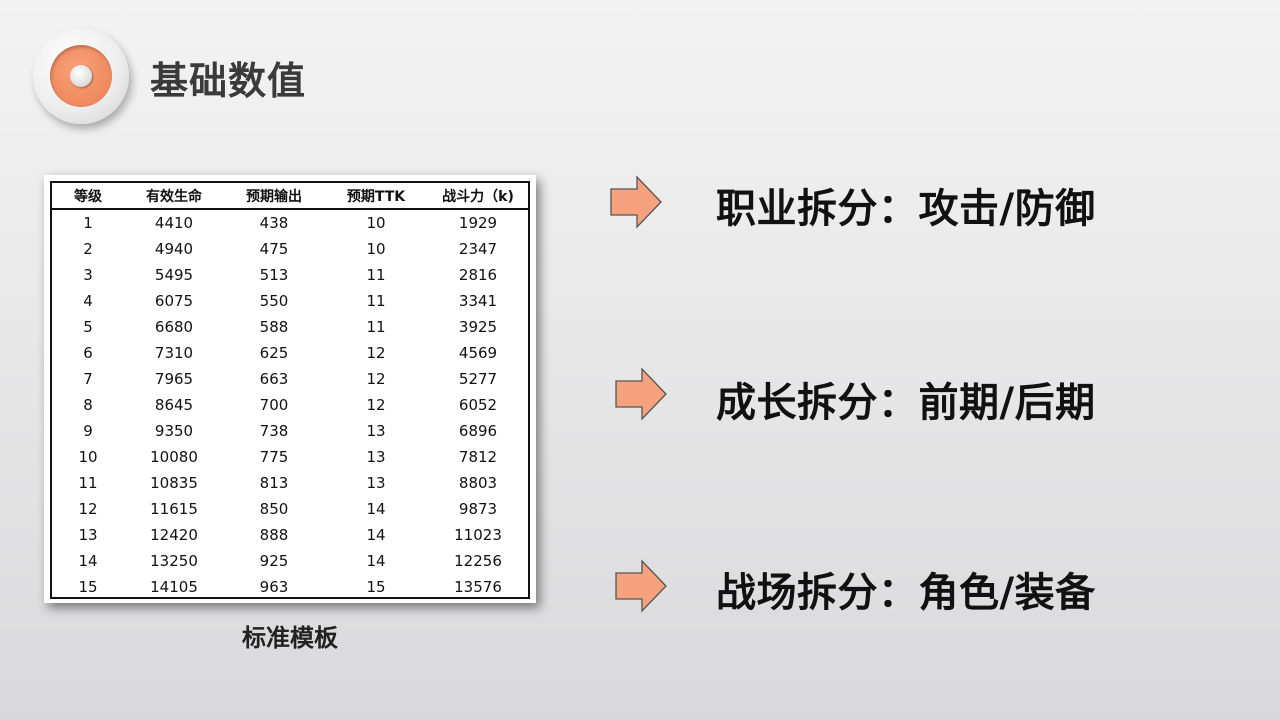  What do you see at coordinates (274, 223) in the screenshot?
I see `table-cell: 438` at bounding box center [274, 223].